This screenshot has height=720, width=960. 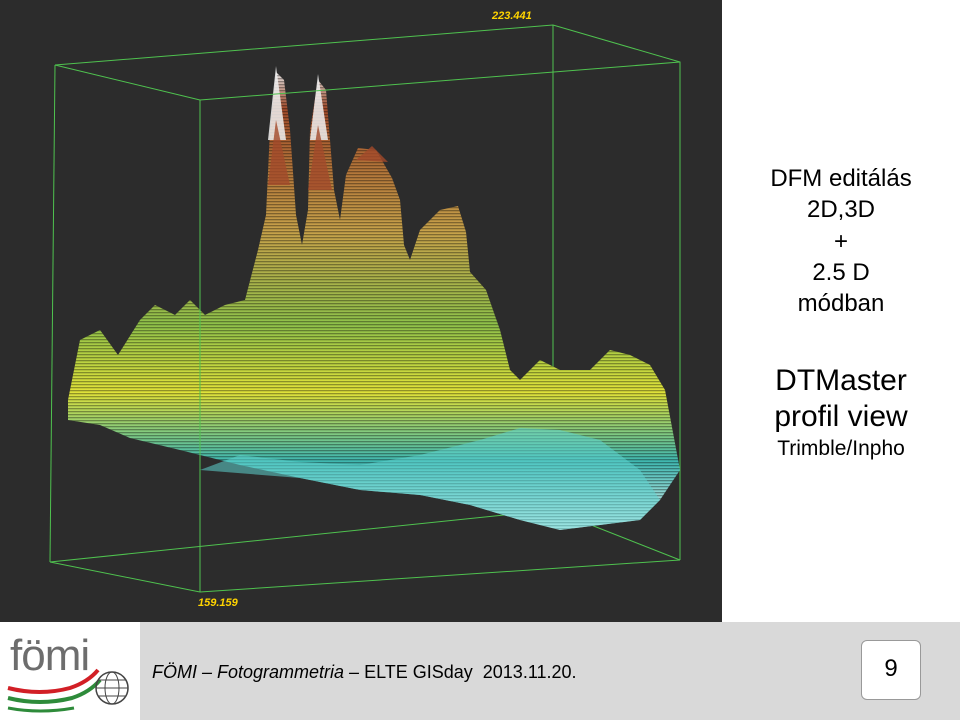 I want to click on title-line: módban, so click(x=841, y=303).